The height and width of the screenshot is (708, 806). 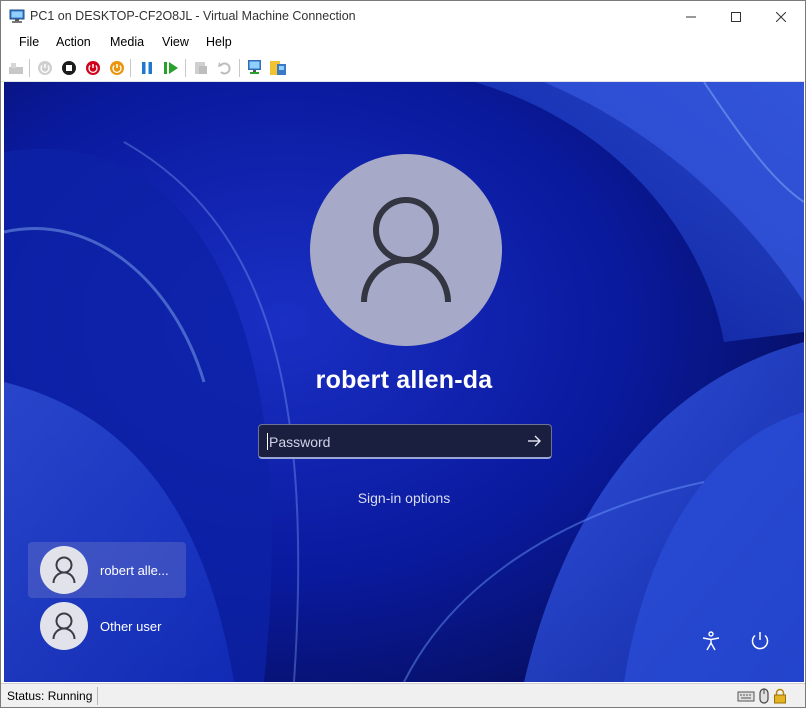 I want to click on share-button, so click(x=278, y=68).